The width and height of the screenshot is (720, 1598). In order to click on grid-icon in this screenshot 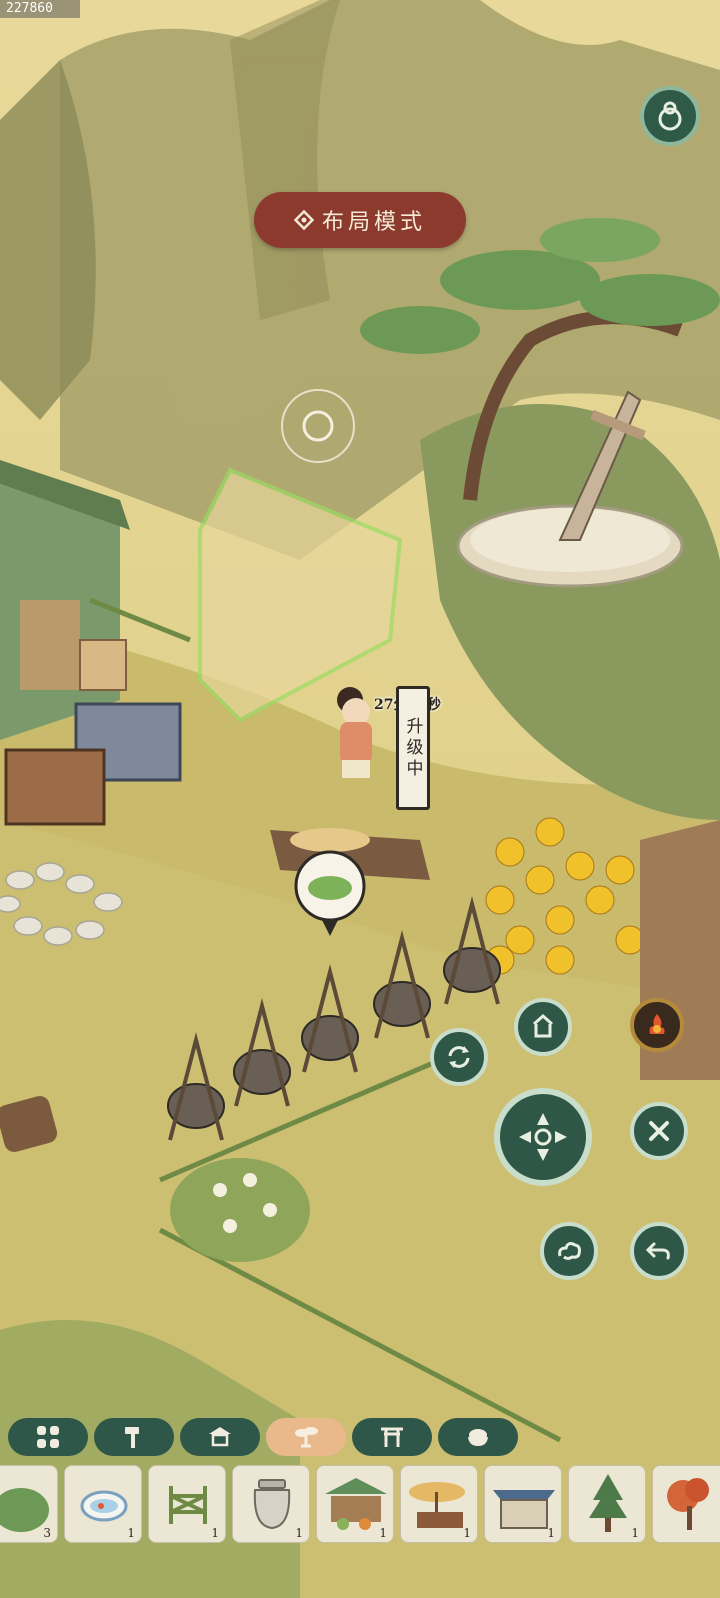, I will do `click(48, 1437)`.